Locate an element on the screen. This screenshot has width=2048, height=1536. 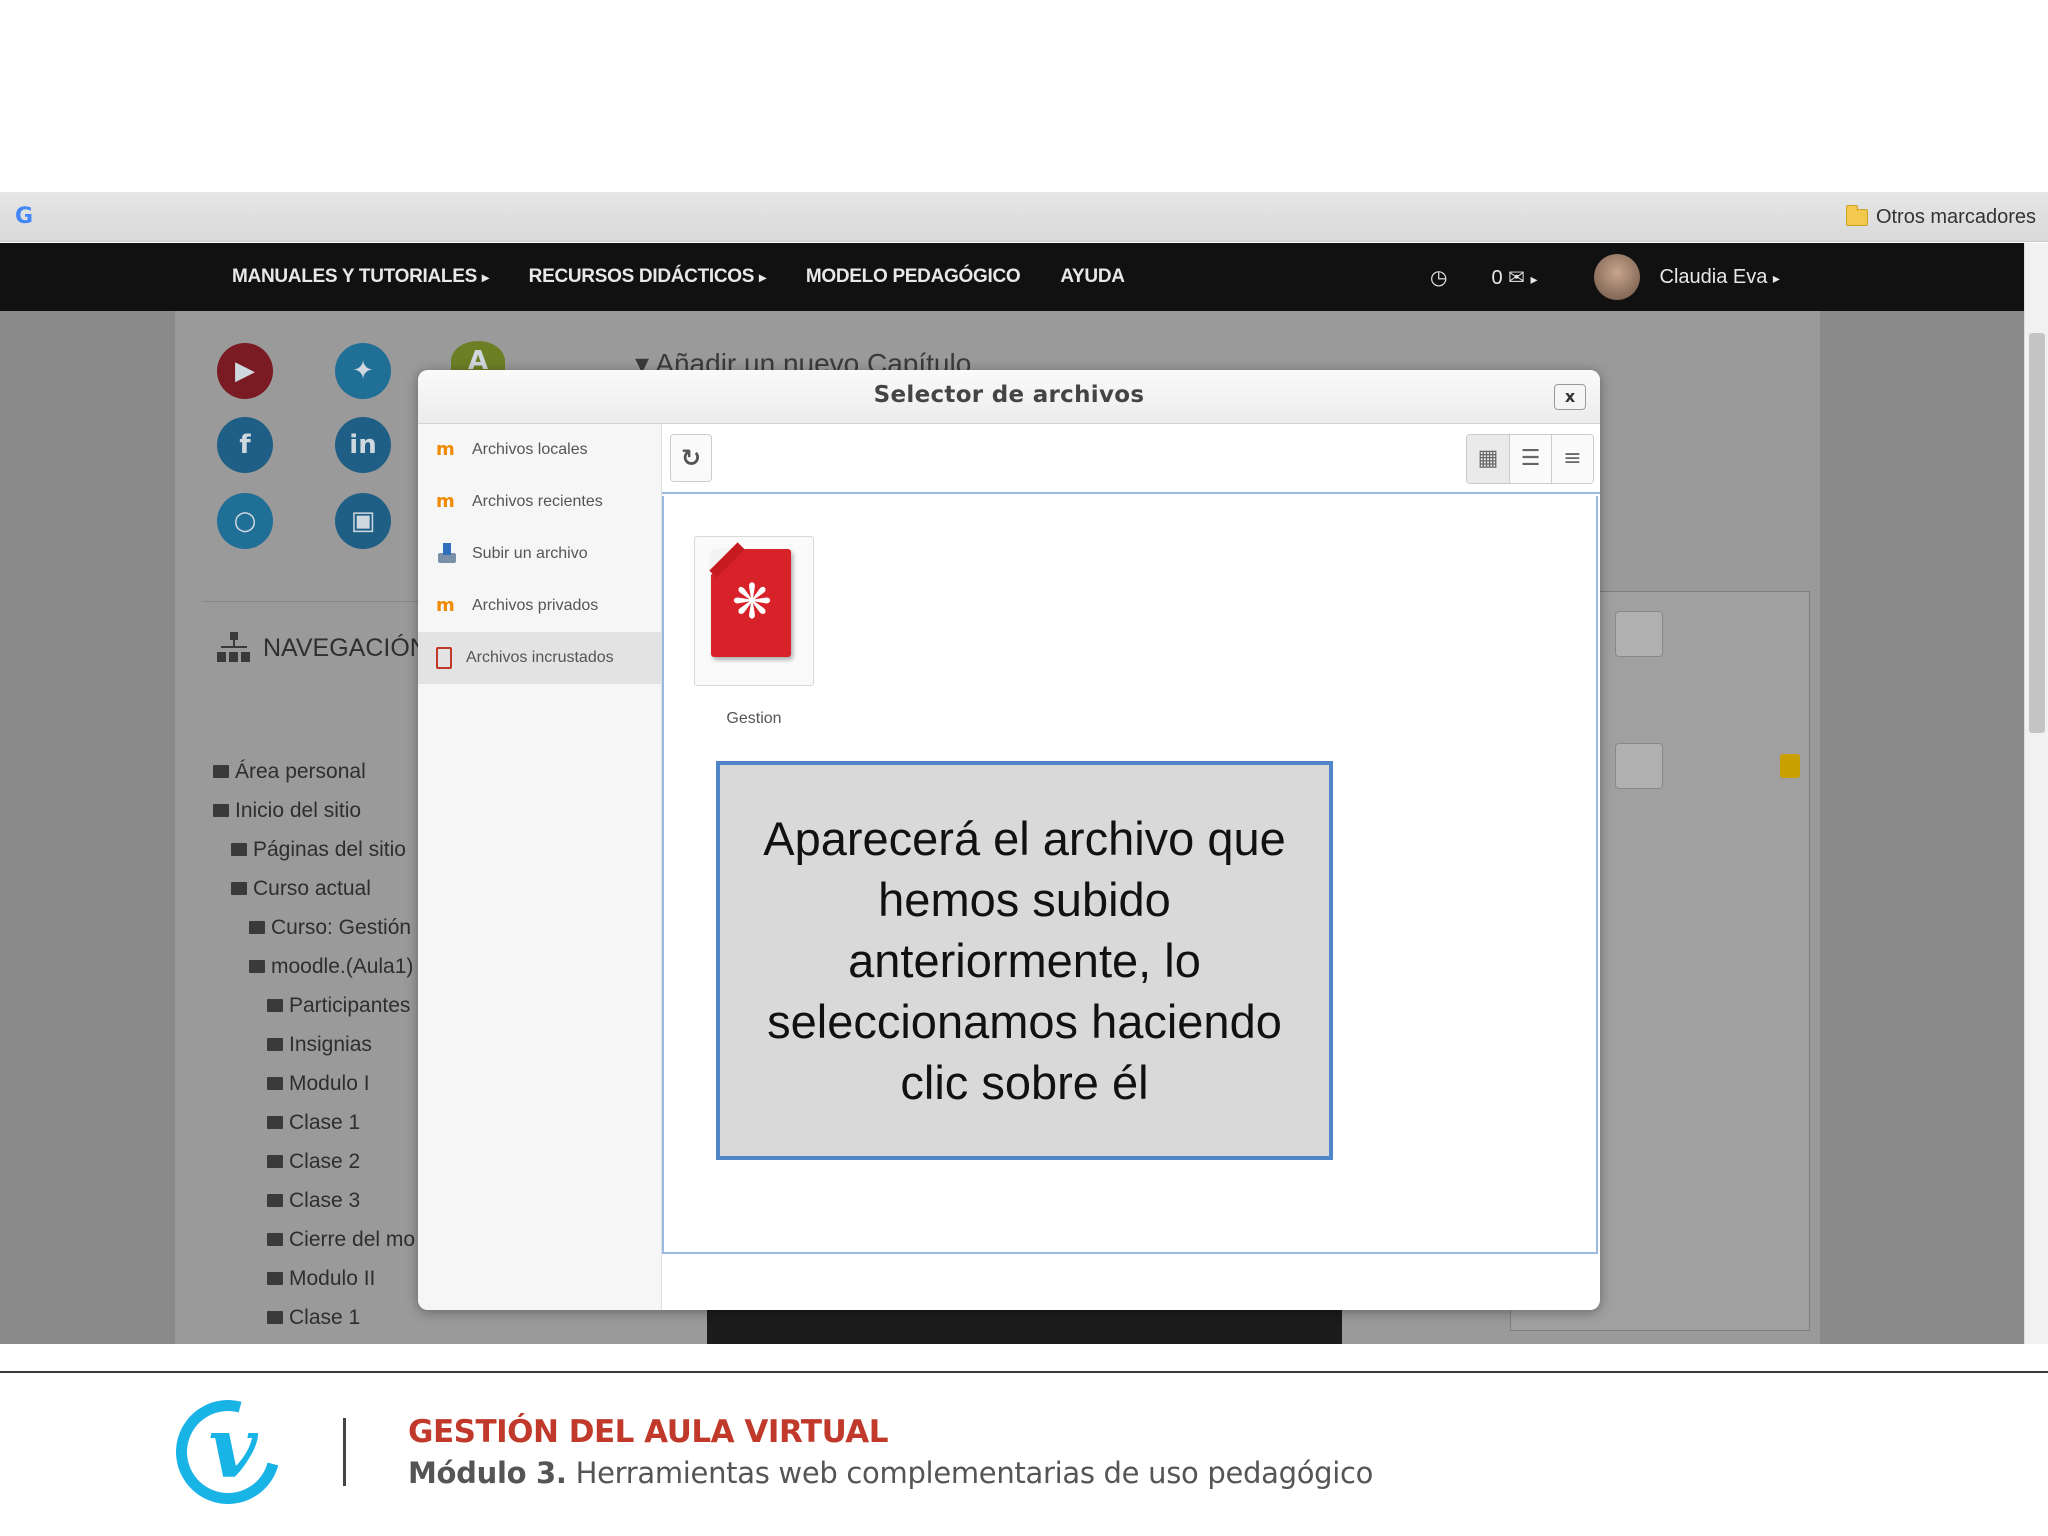
repository-label: Archivos privados is located at coordinates (535, 605).